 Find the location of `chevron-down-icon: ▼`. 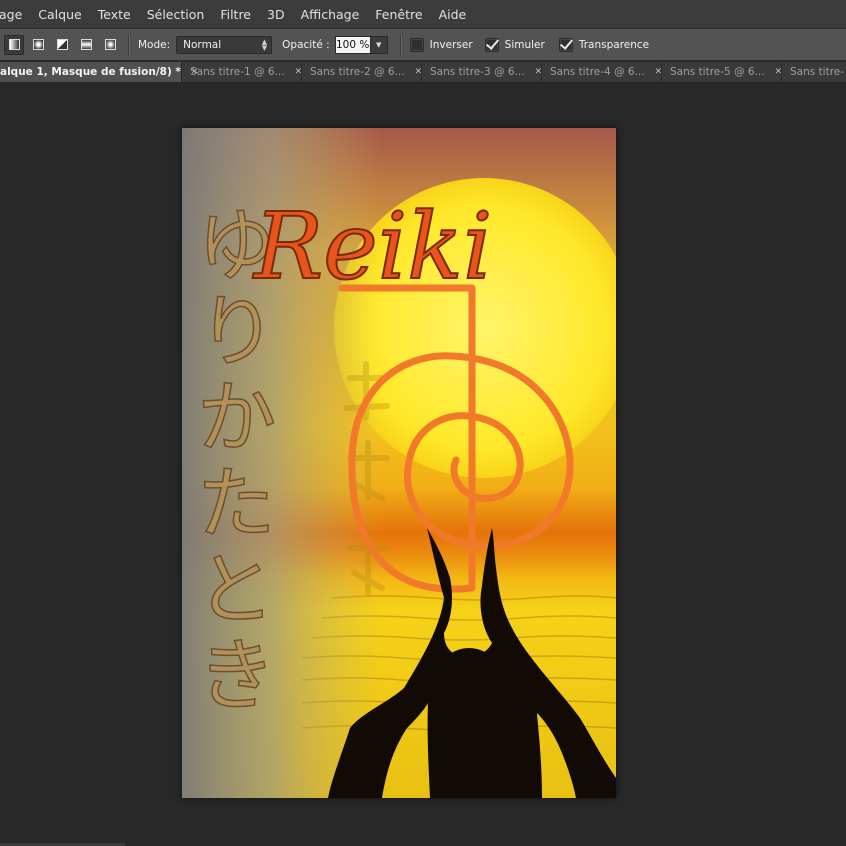

chevron-down-icon: ▼ is located at coordinates (379, 44).